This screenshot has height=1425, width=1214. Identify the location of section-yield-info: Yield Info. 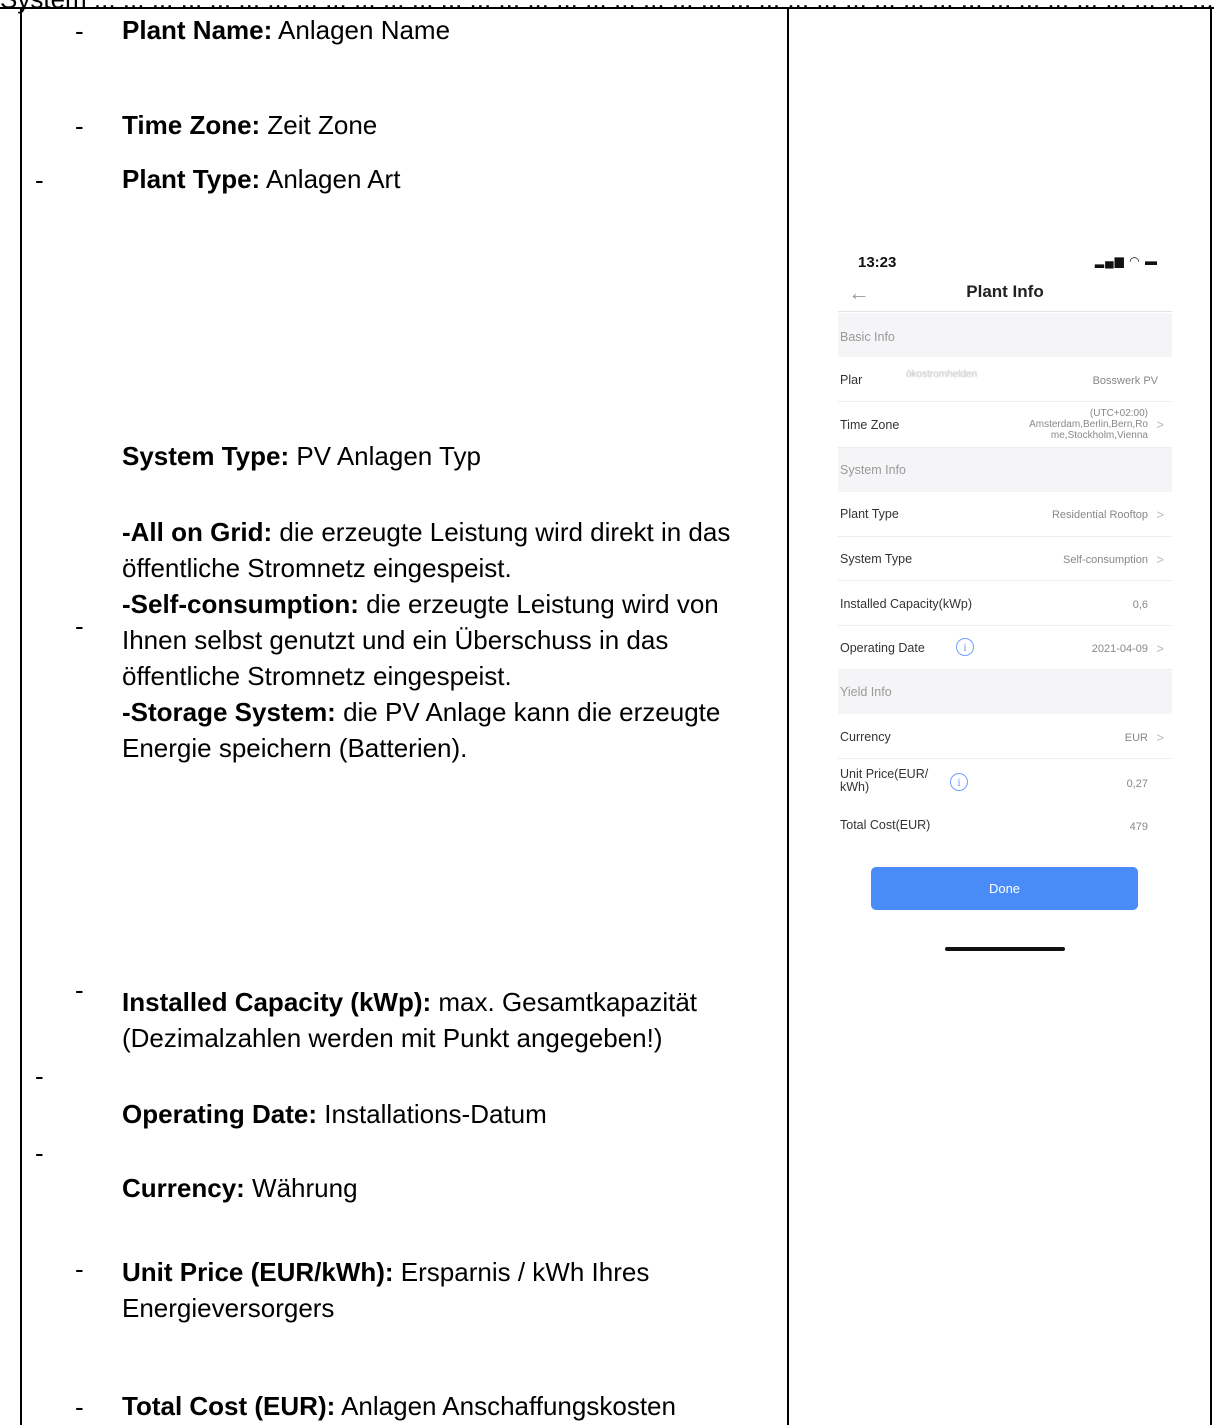
(1005, 692).